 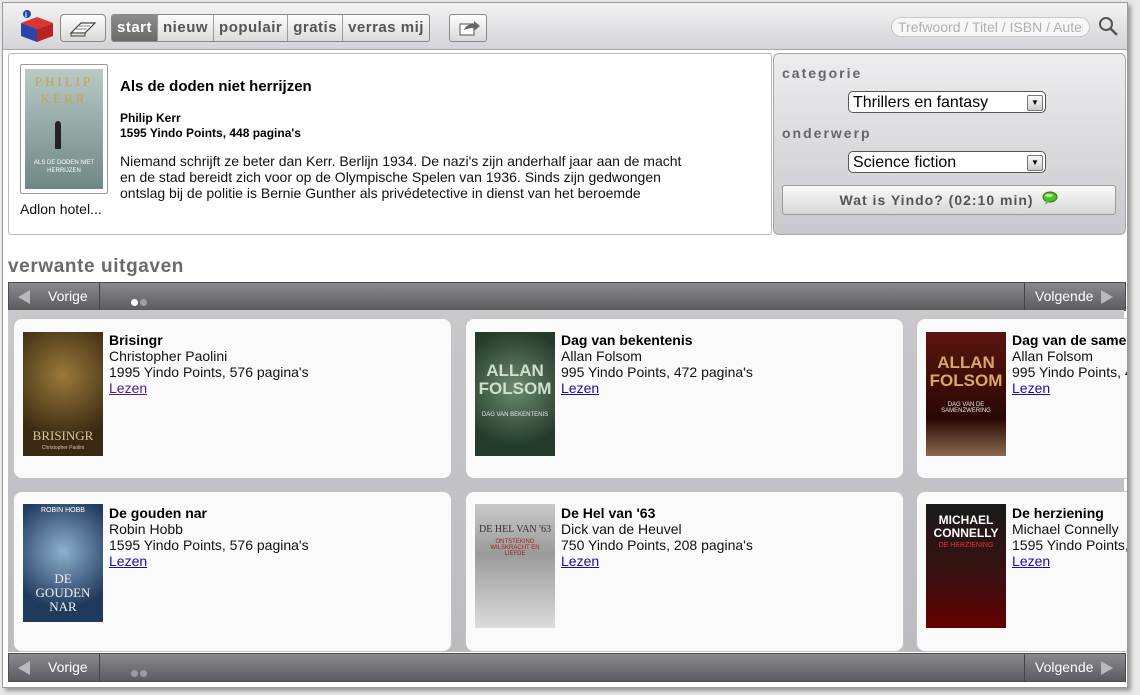 I want to click on book-author: Michael Connelly, so click(x=1065, y=529).